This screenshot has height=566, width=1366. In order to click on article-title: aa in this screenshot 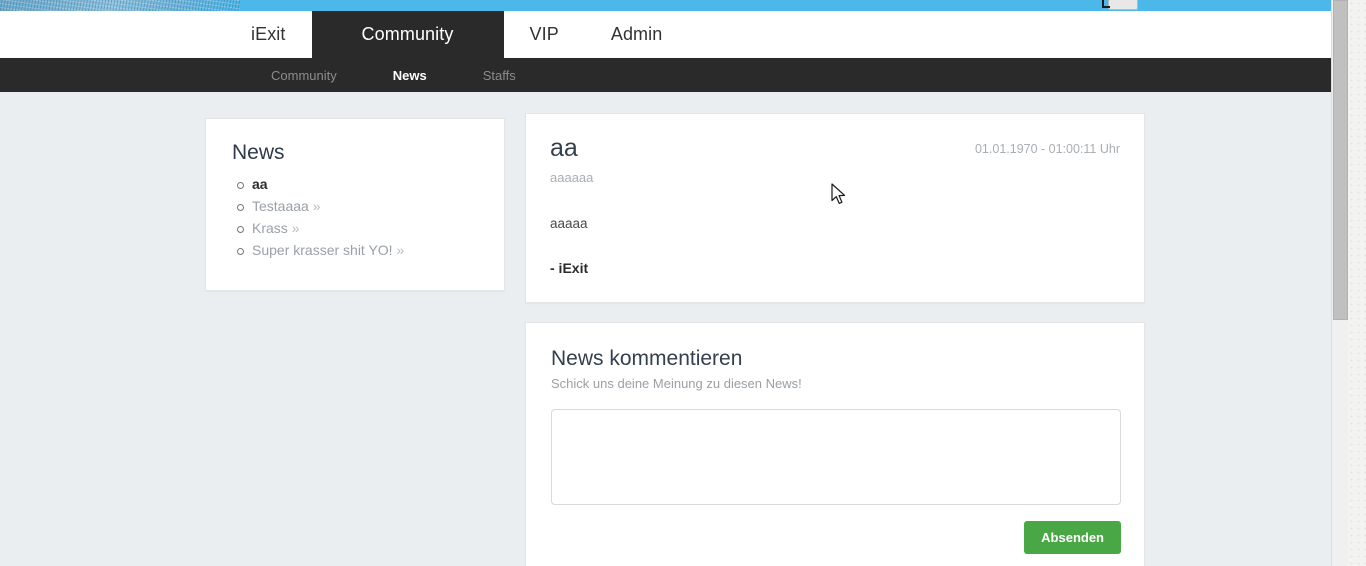, I will do `click(564, 148)`.